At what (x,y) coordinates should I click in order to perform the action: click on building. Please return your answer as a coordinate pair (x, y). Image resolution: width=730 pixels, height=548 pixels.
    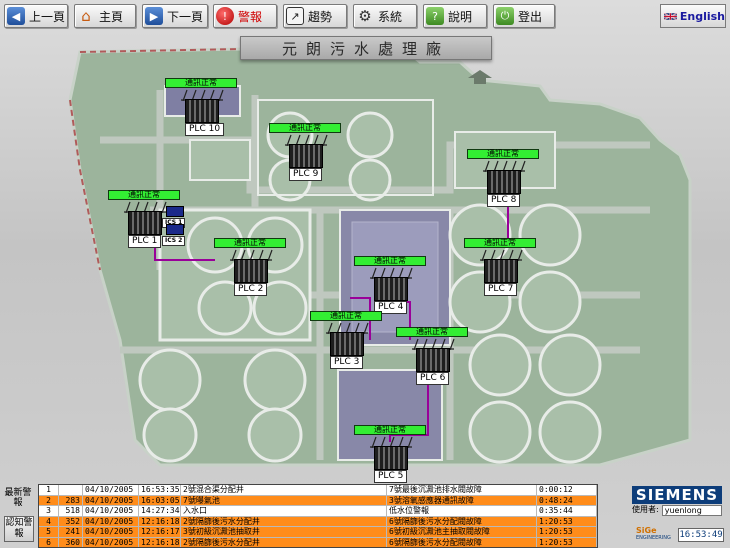
    Looking at the image, I should click on (220, 160).